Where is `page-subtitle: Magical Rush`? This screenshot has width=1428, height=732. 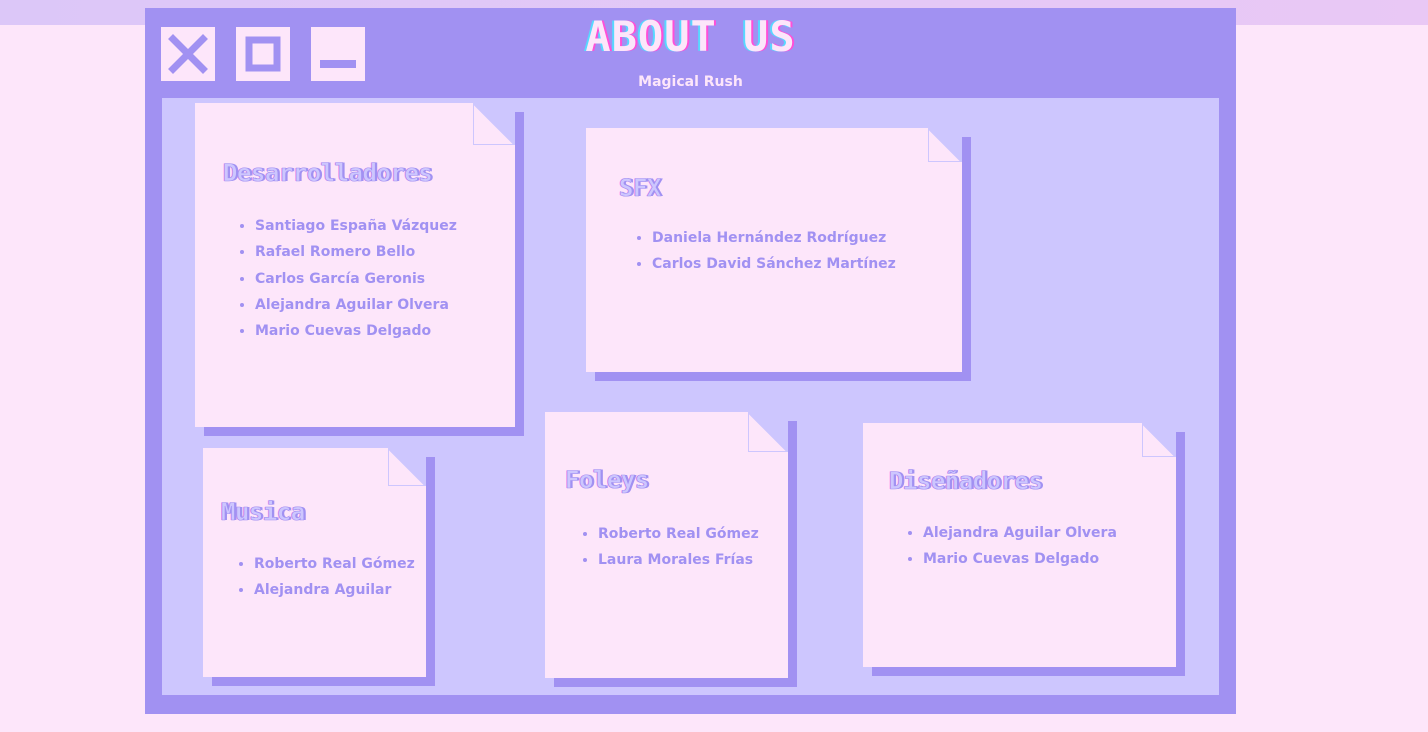
page-subtitle: Magical Rush is located at coordinates (690, 82).